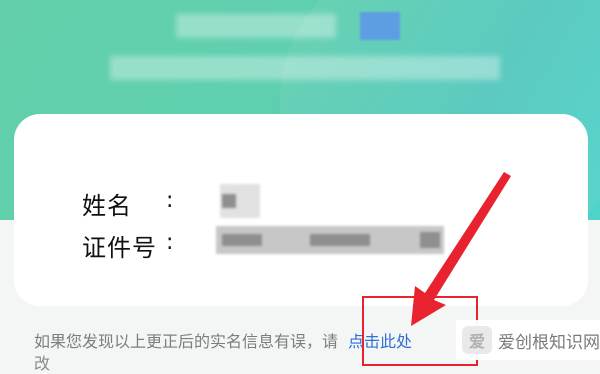 The image size is (600, 374). Describe the element at coordinates (170, 200) in the screenshot. I see `name-colon: :` at that location.